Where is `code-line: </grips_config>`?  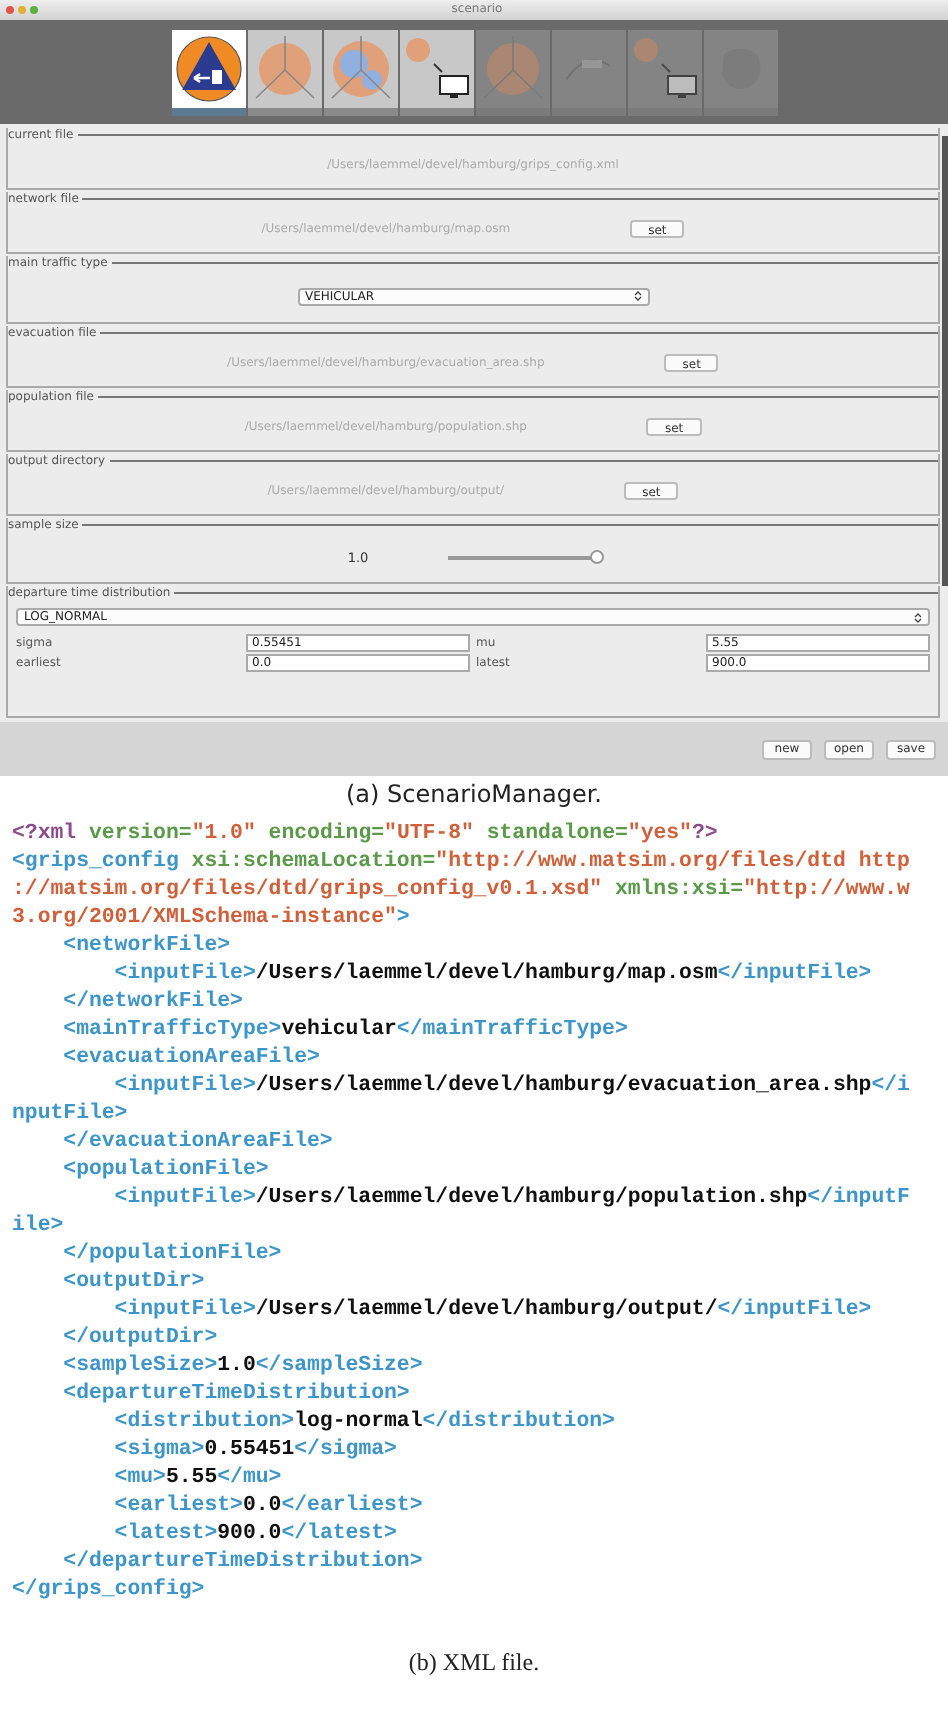
code-line: </grips_config> is located at coordinates (108, 1590).